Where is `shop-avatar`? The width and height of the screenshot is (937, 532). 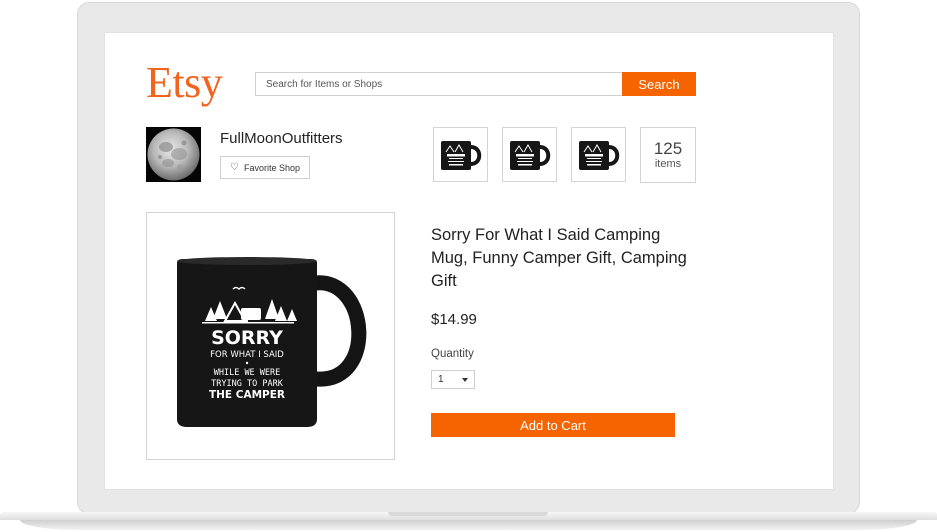 shop-avatar is located at coordinates (173, 154).